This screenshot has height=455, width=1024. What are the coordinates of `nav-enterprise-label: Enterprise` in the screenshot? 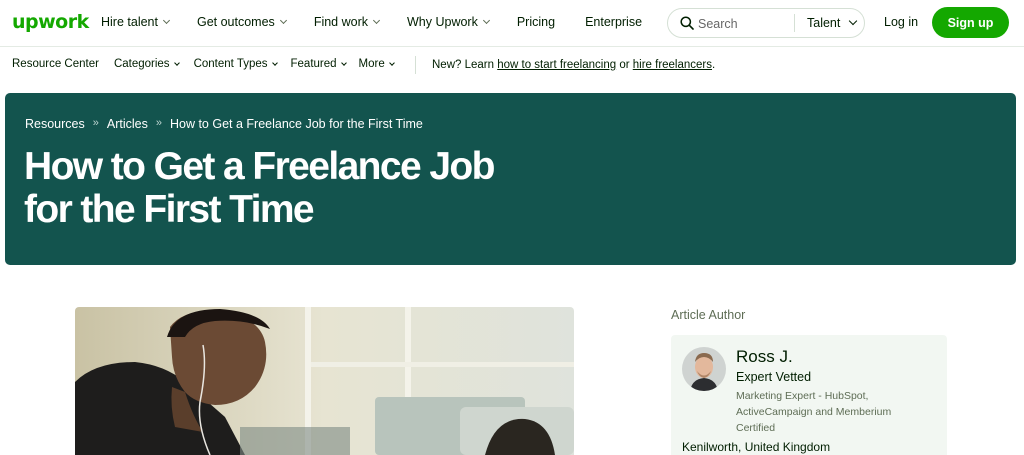 It's located at (614, 22).